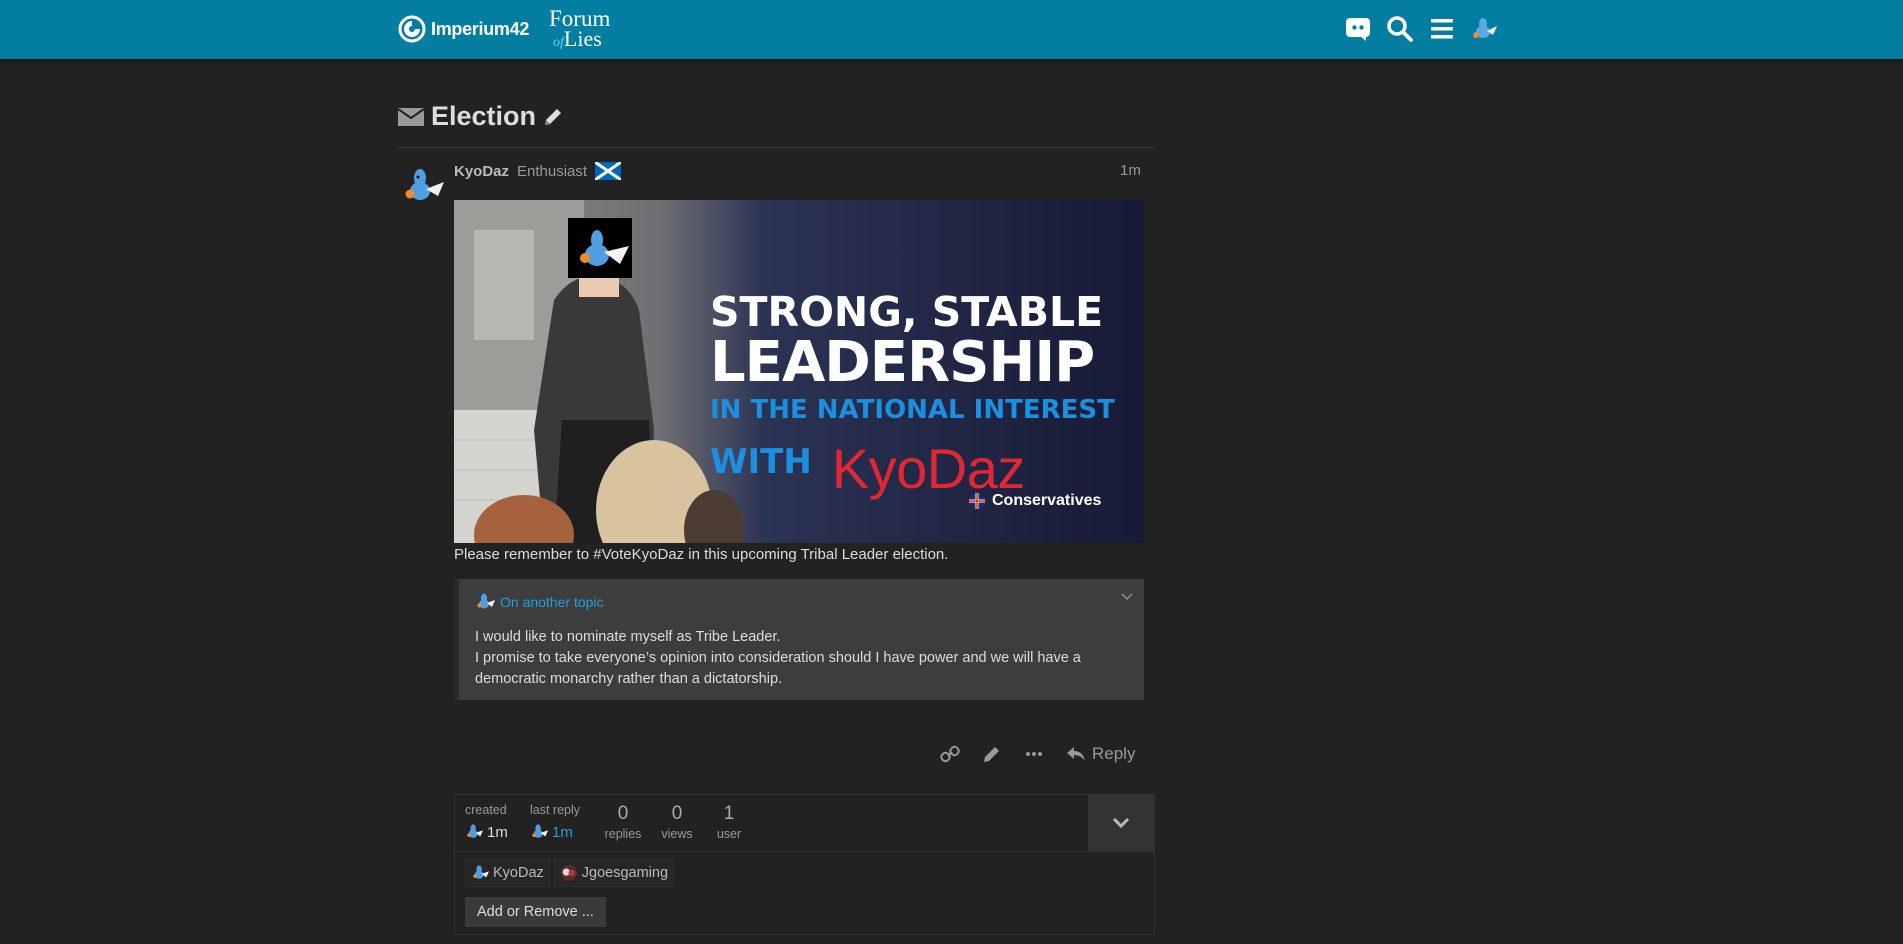 This screenshot has width=1903, height=944. Describe the element at coordinates (423, 186) in the screenshot. I see `post-avatar` at that location.